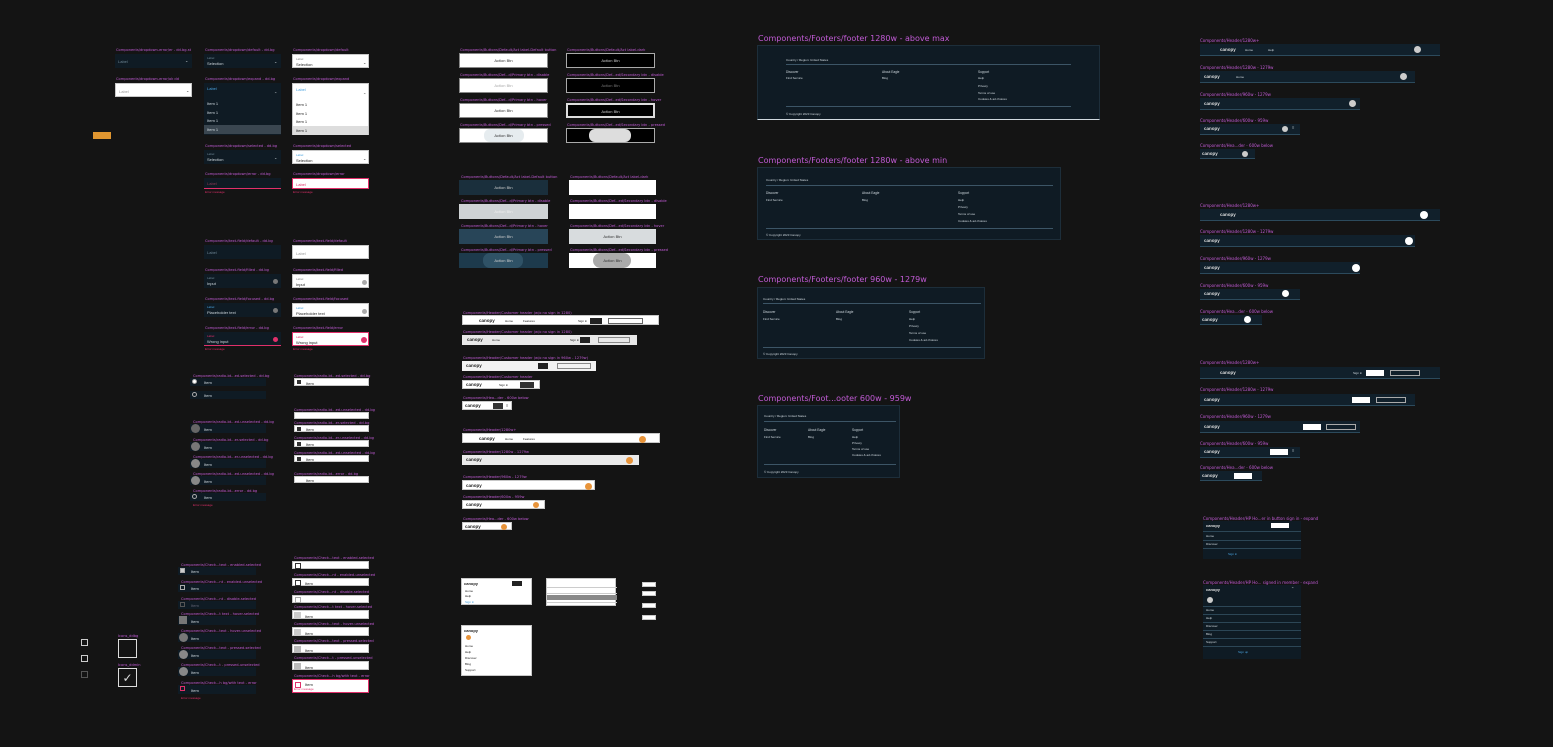 This screenshot has height=747, width=1553. What do you see at coordinates (242, 310) in the screenshot?
I see `text-field-dark-focused: Label Placeholder text` at bounding box center [242, 310].